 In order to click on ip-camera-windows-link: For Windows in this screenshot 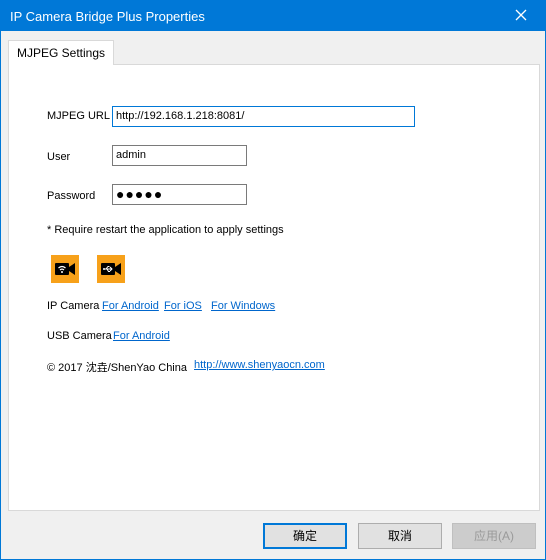, I will do `click(243, 306)`.